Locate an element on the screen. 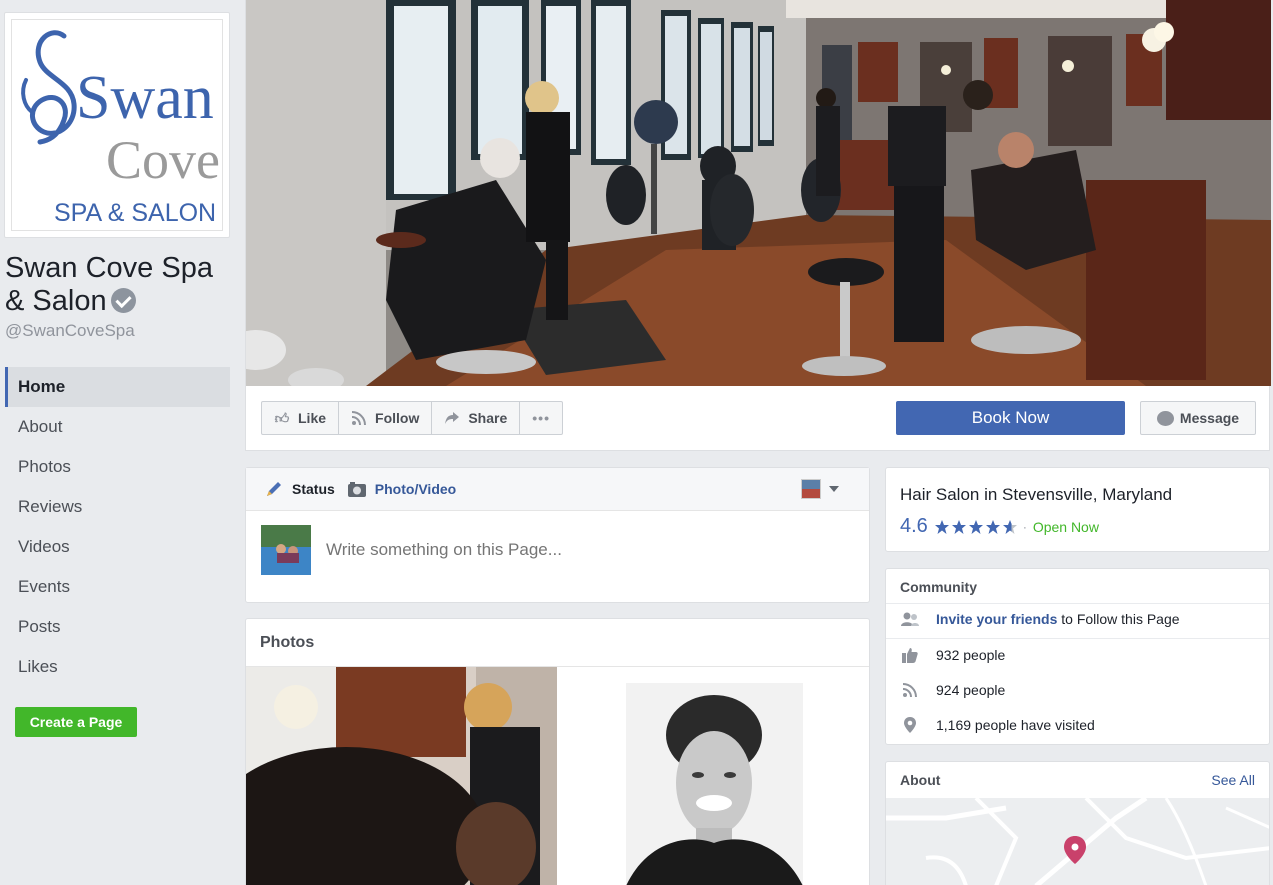  pencil-icon is located at coordinates (274, 489).